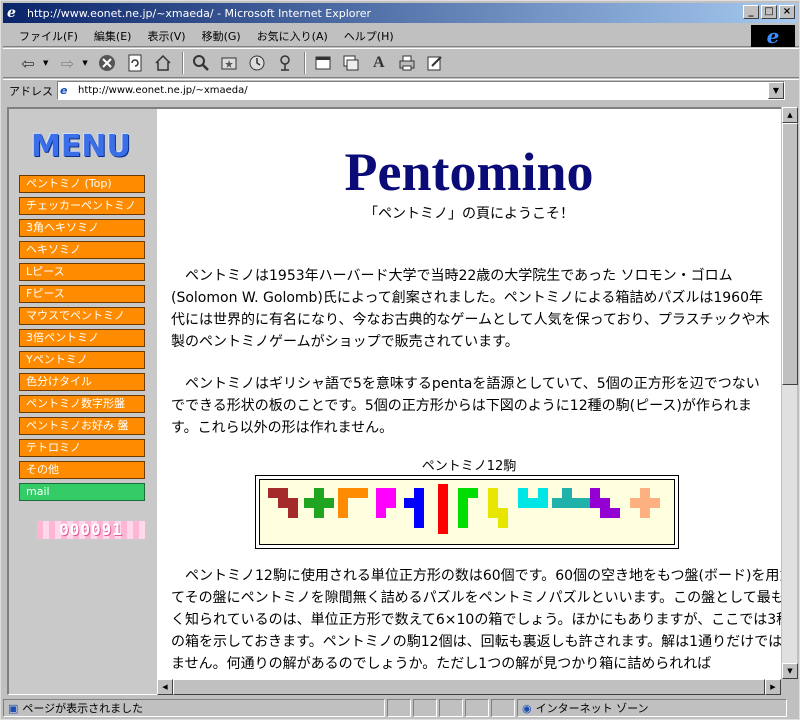  I want to click on sidebar-item-l-piece: Lピース, so click(82, 272).